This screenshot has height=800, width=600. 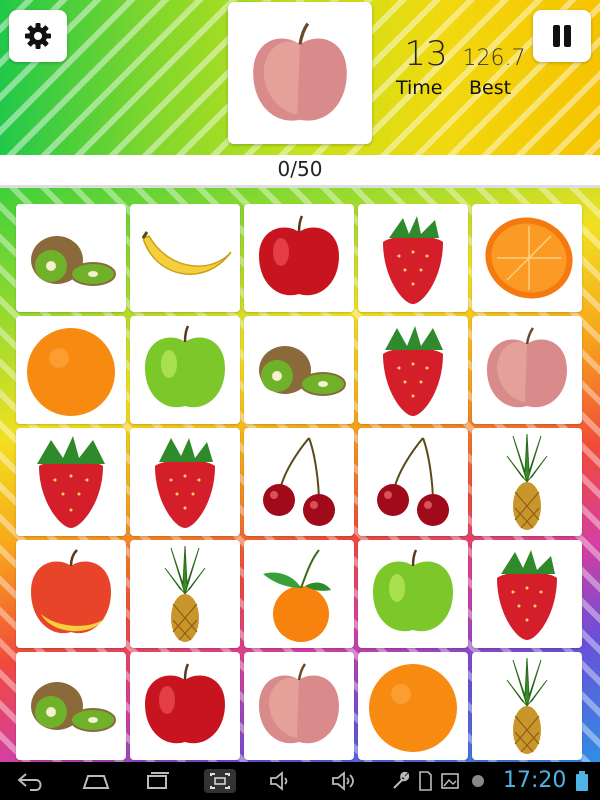 What do you see at coordinates (419, 88) in the screenshot?
I see `time-label: Time` at bounding box center [419, 88].